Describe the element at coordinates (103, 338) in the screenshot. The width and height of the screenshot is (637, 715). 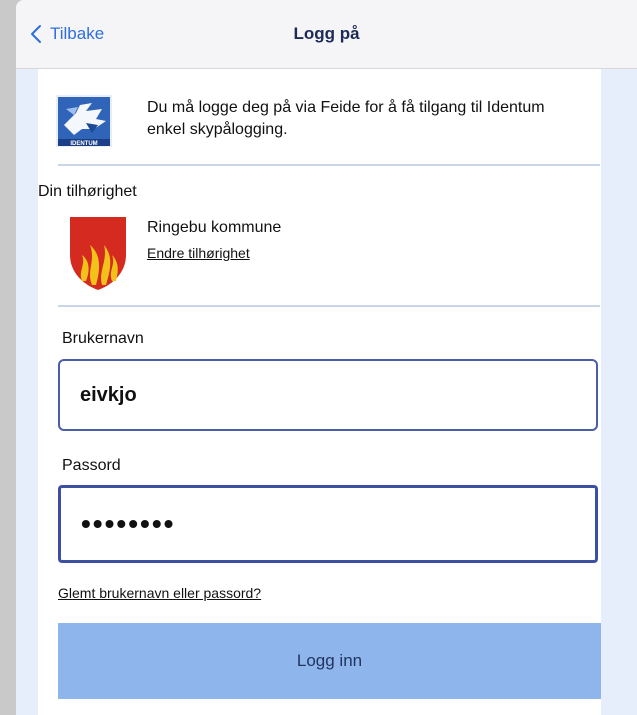
I see `username-label: Brukernavn` at that location.